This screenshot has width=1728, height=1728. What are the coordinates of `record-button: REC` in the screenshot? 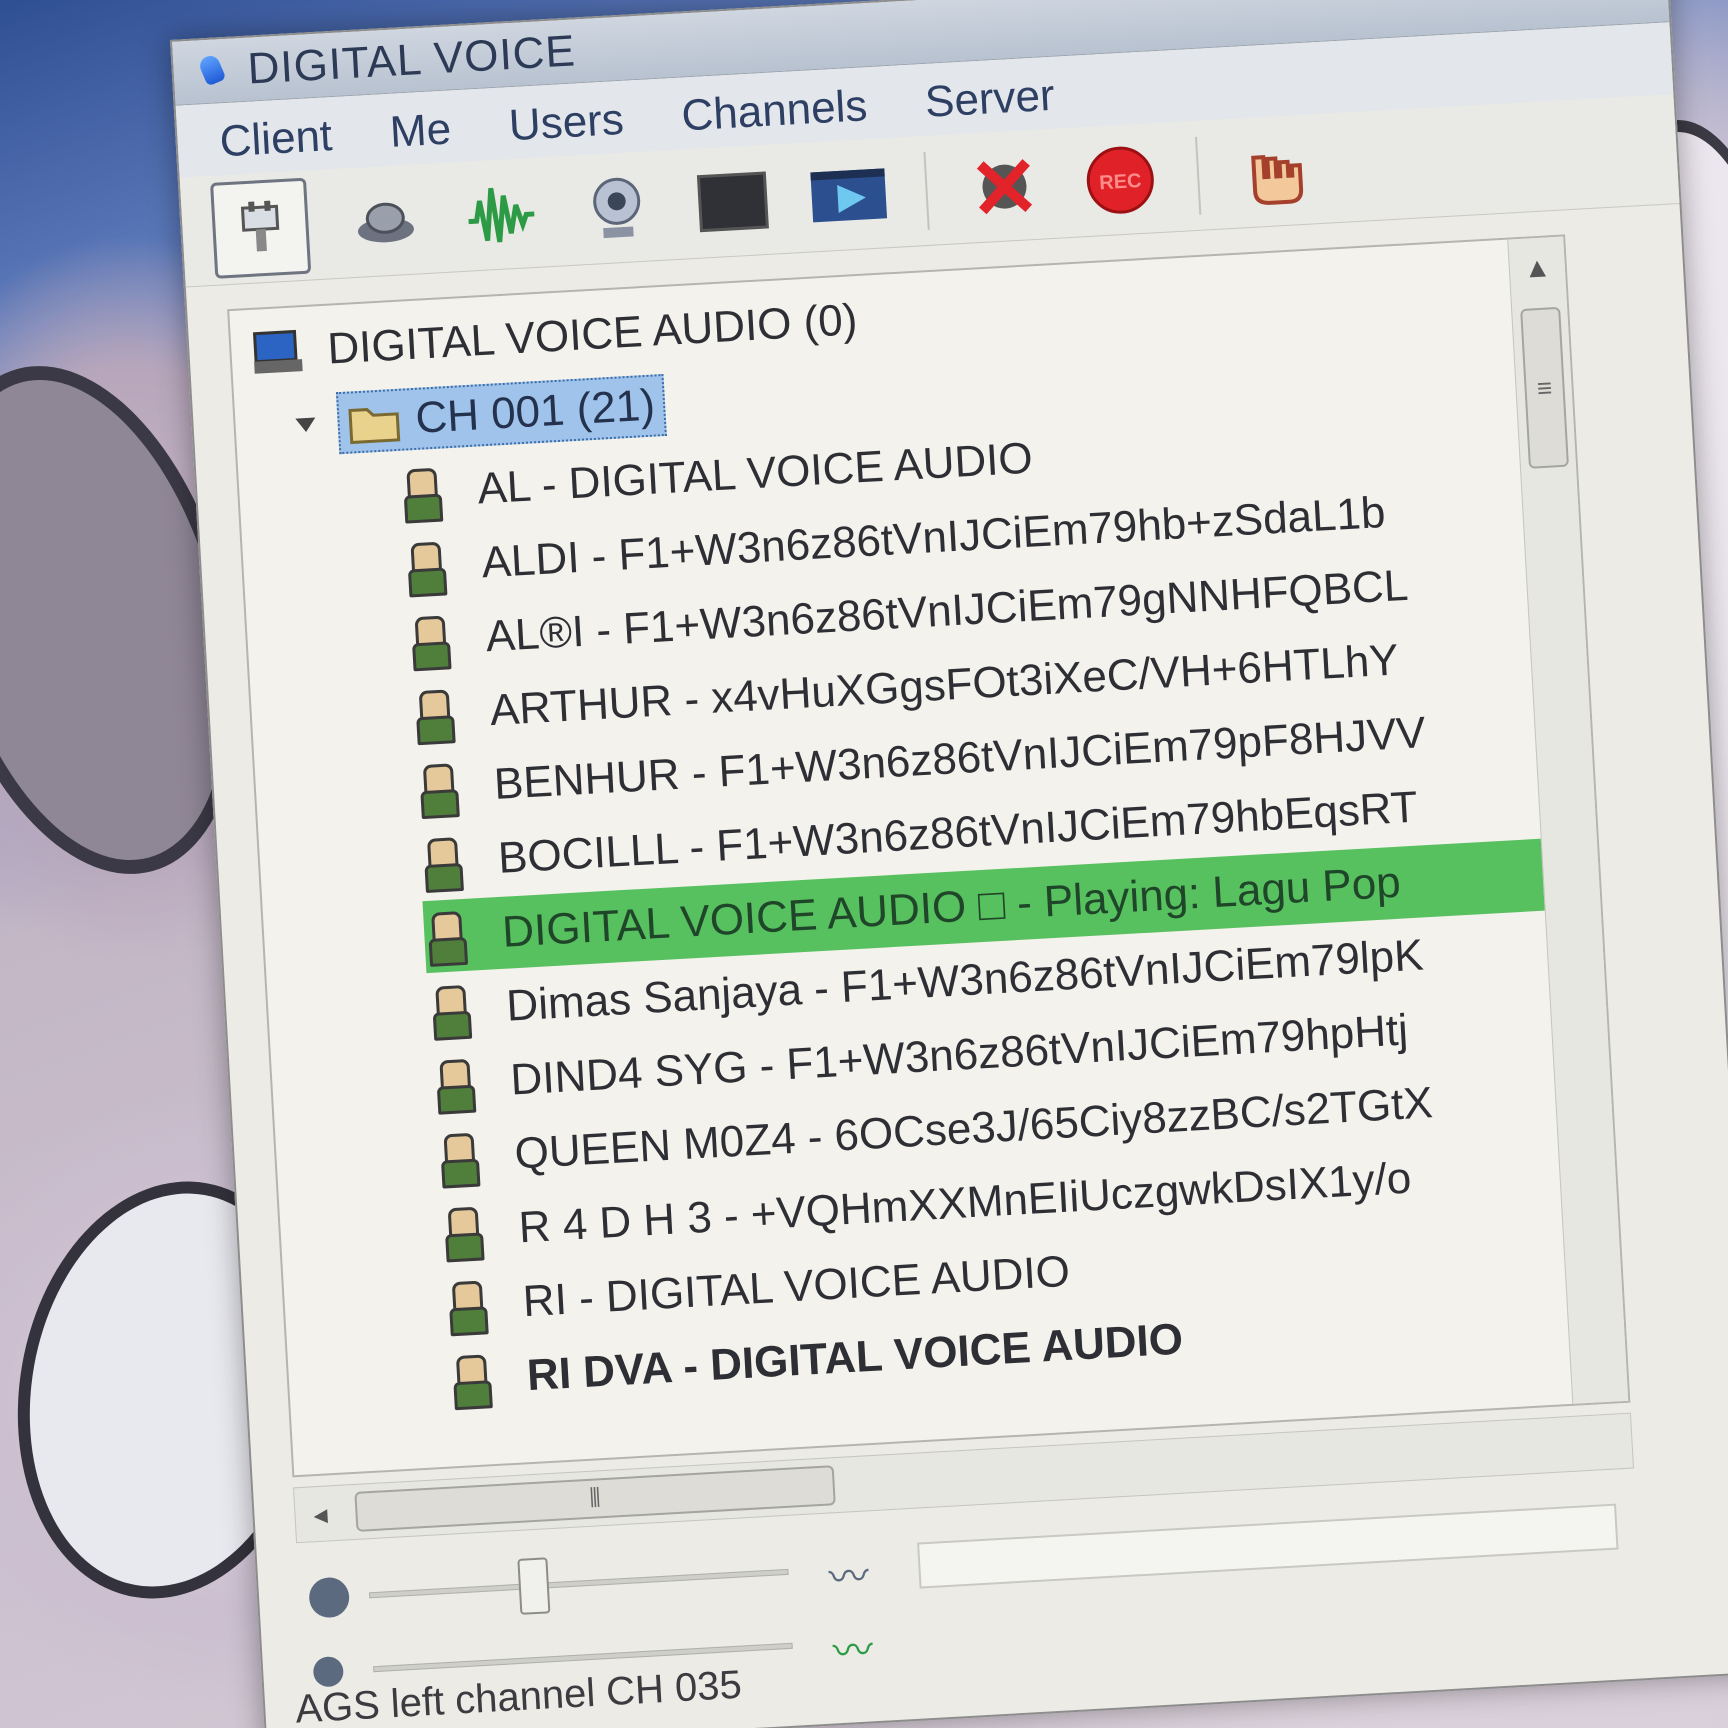 It's located at (1120, 180).